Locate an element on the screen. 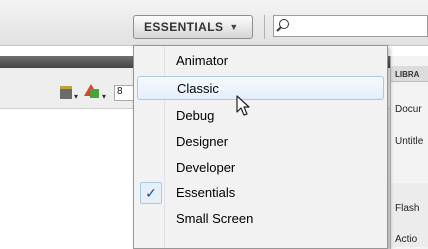 The image size is (428, 249). menu-item-label: Animator is located at coordinates (202, 60).